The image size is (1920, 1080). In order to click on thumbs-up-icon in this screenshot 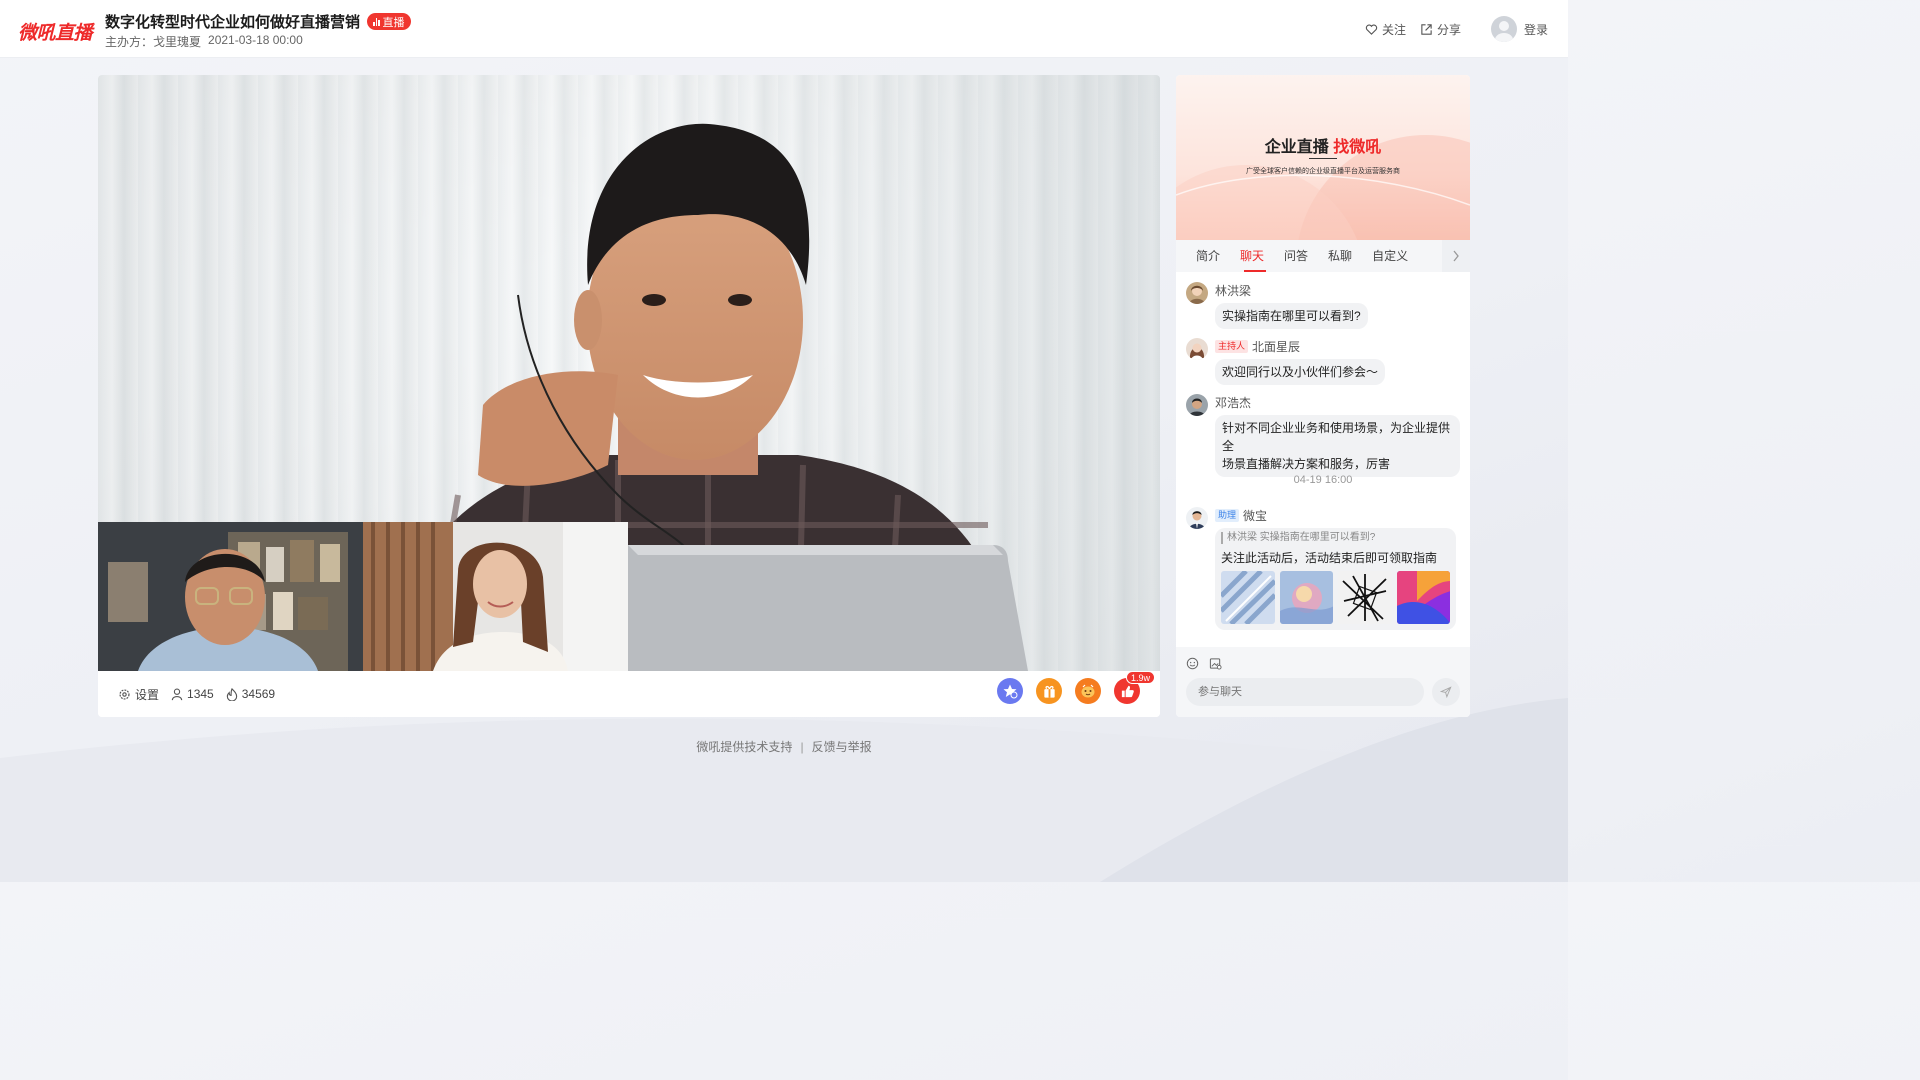, I will do `click(1127, 691)`.